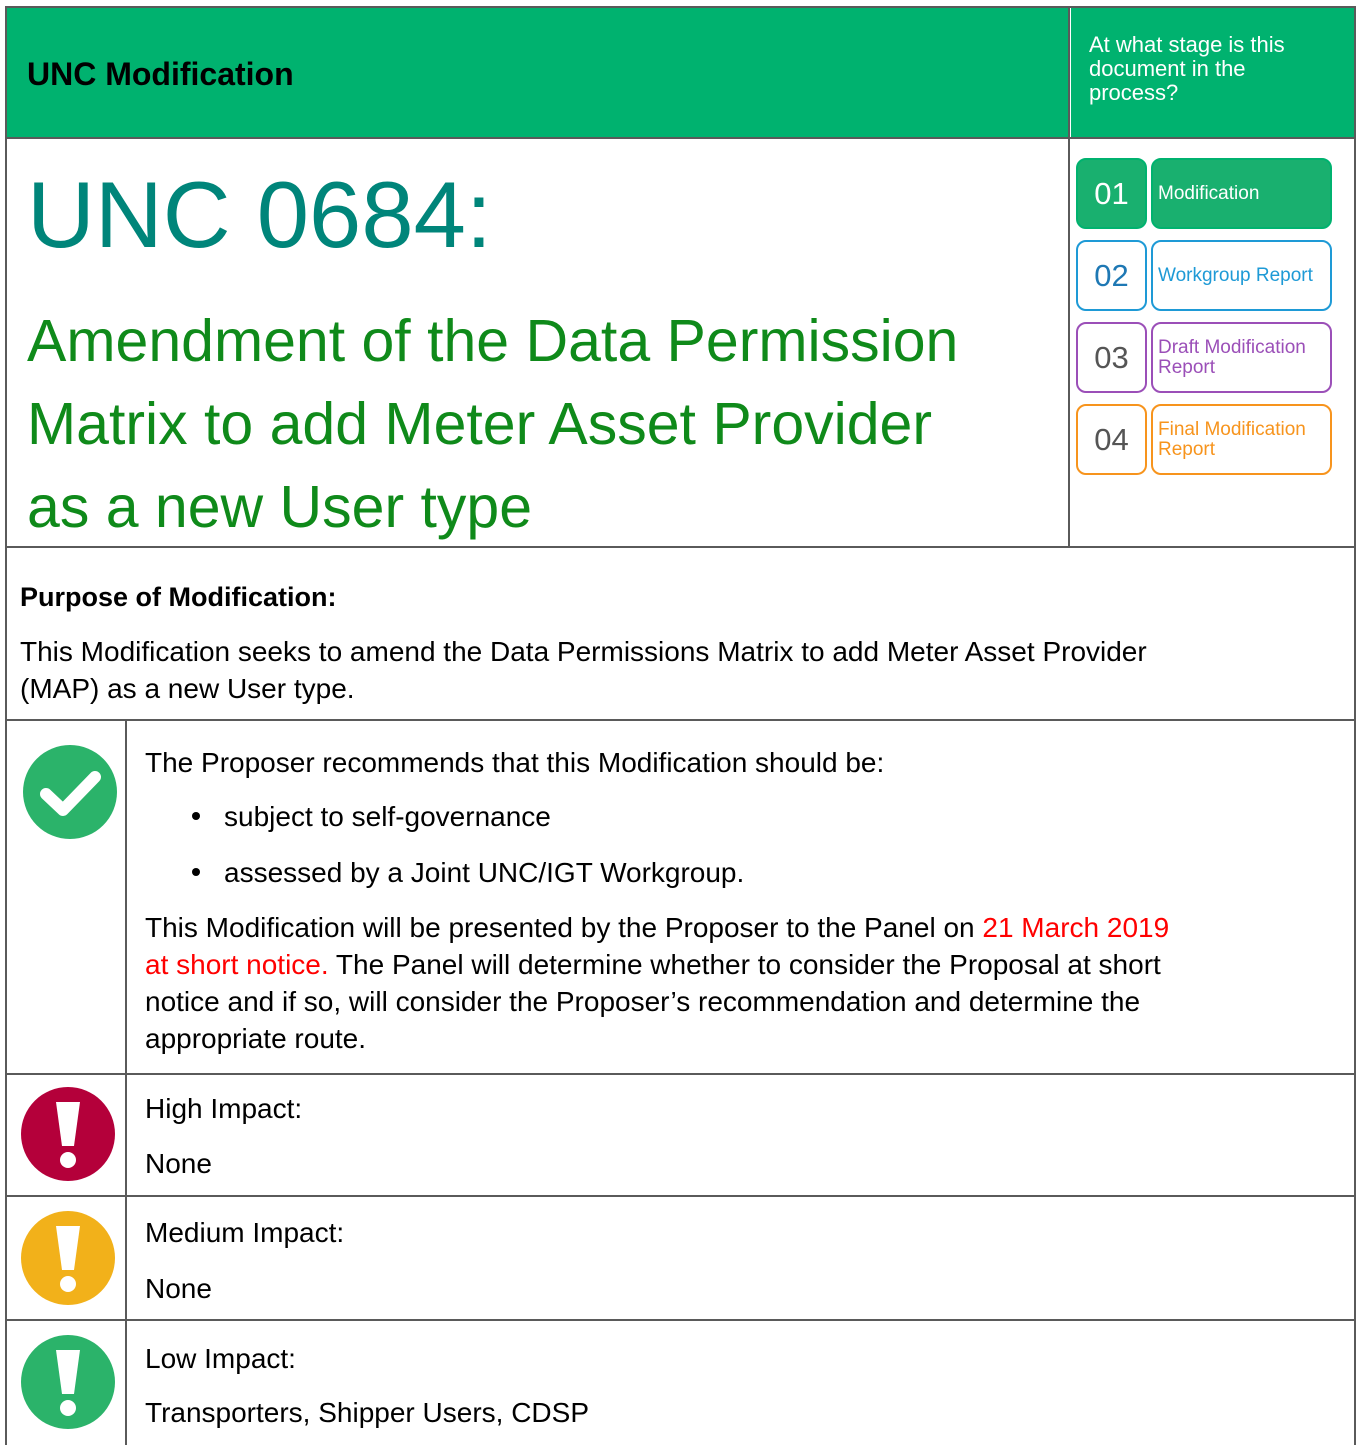 This screenshot has width=1361, height=1445. What do you see at coordinates (68, 1382) in the screenshot?
I see `exclamation-low-icon` at bounding box center [68, 1382].